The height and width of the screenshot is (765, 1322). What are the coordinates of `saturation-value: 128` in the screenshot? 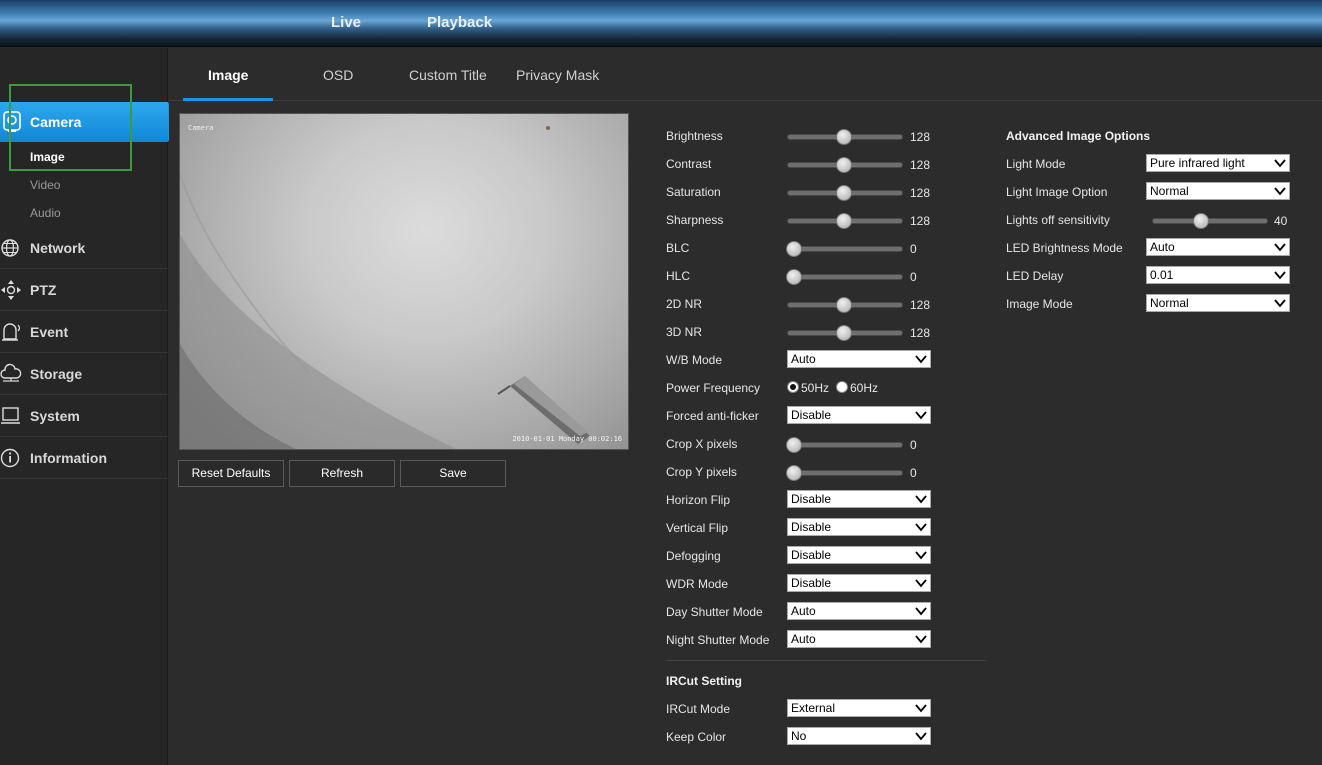 It's located at (920, 193).